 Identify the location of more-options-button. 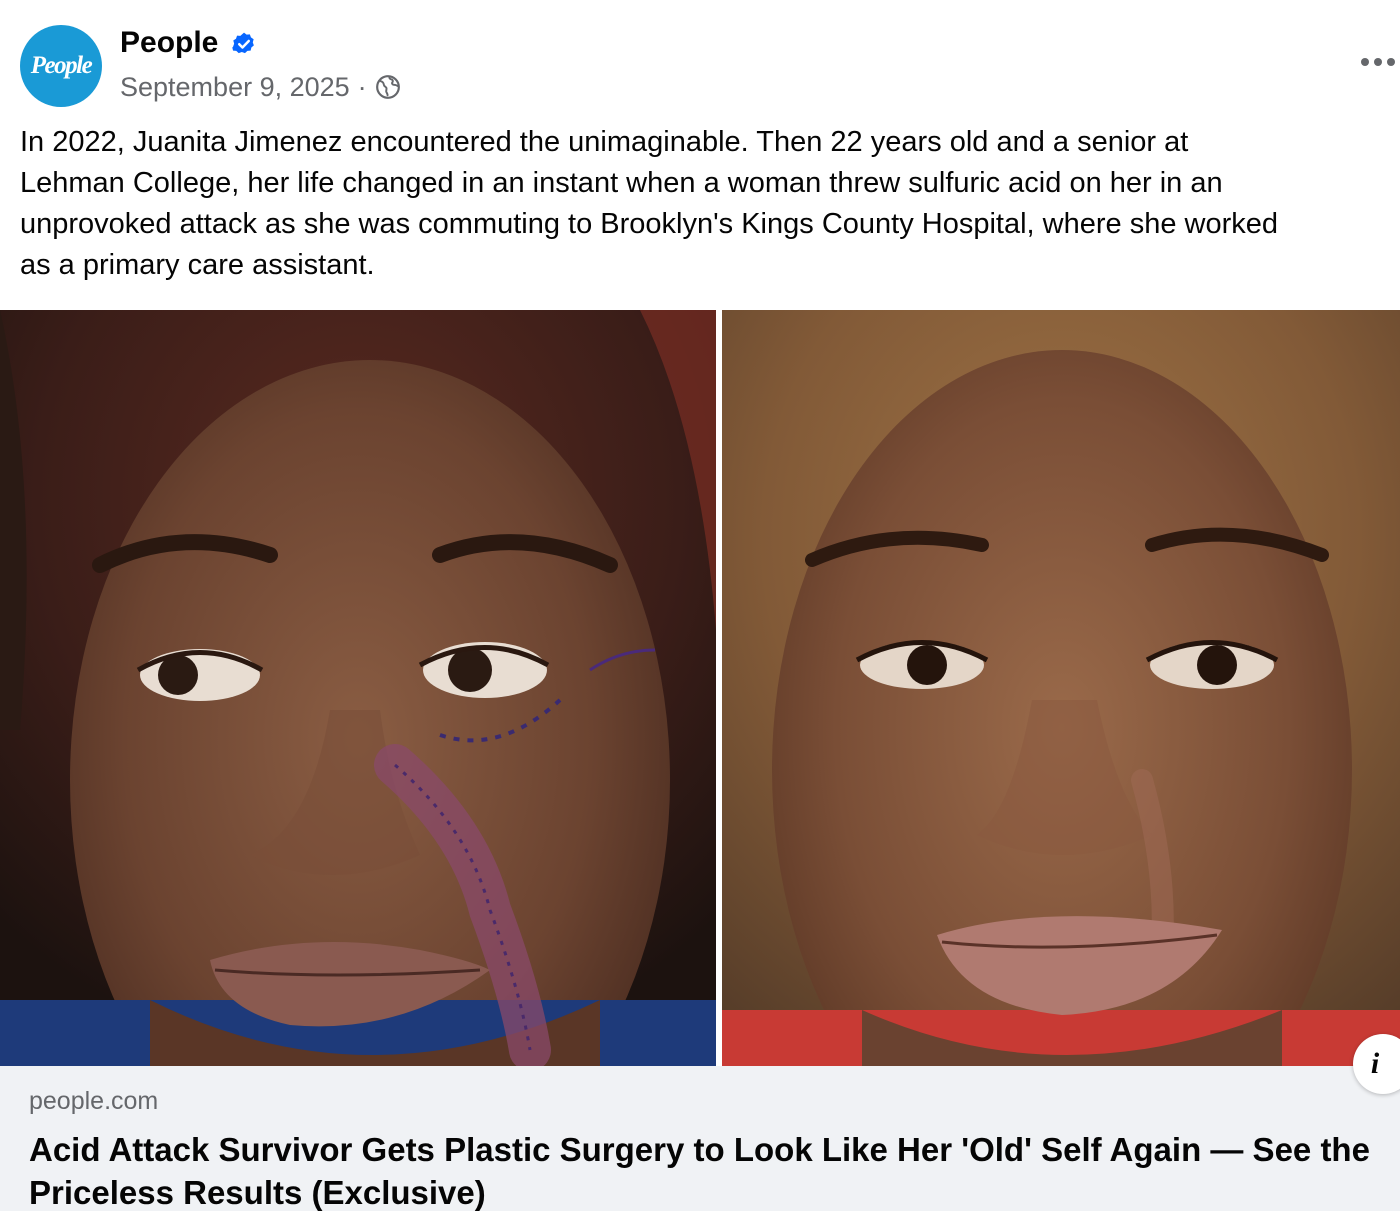
(1378, 62).